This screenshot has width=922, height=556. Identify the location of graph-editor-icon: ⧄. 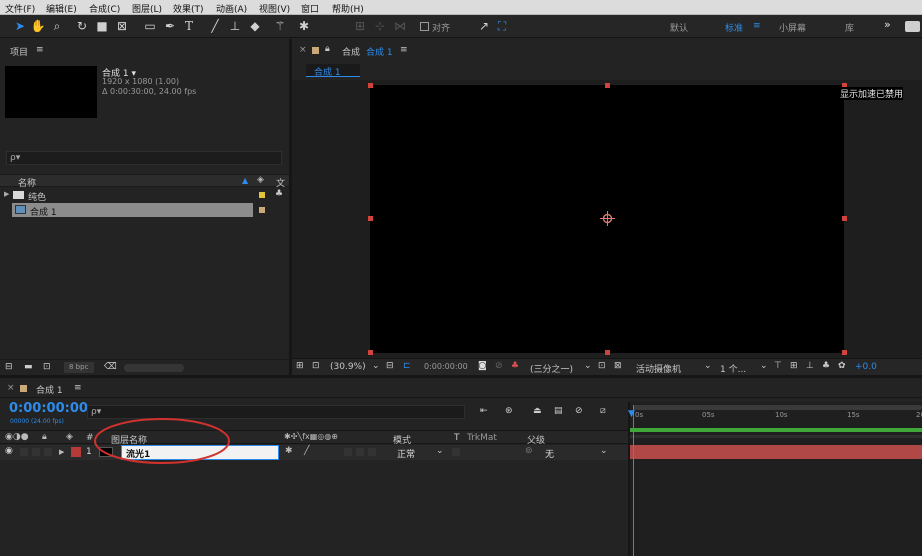
(603, 411).